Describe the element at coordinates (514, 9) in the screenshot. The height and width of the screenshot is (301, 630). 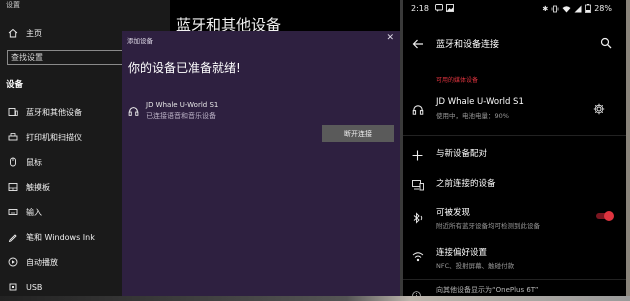
I see `status-bar: 2:18 ✱ 28%` at that location.